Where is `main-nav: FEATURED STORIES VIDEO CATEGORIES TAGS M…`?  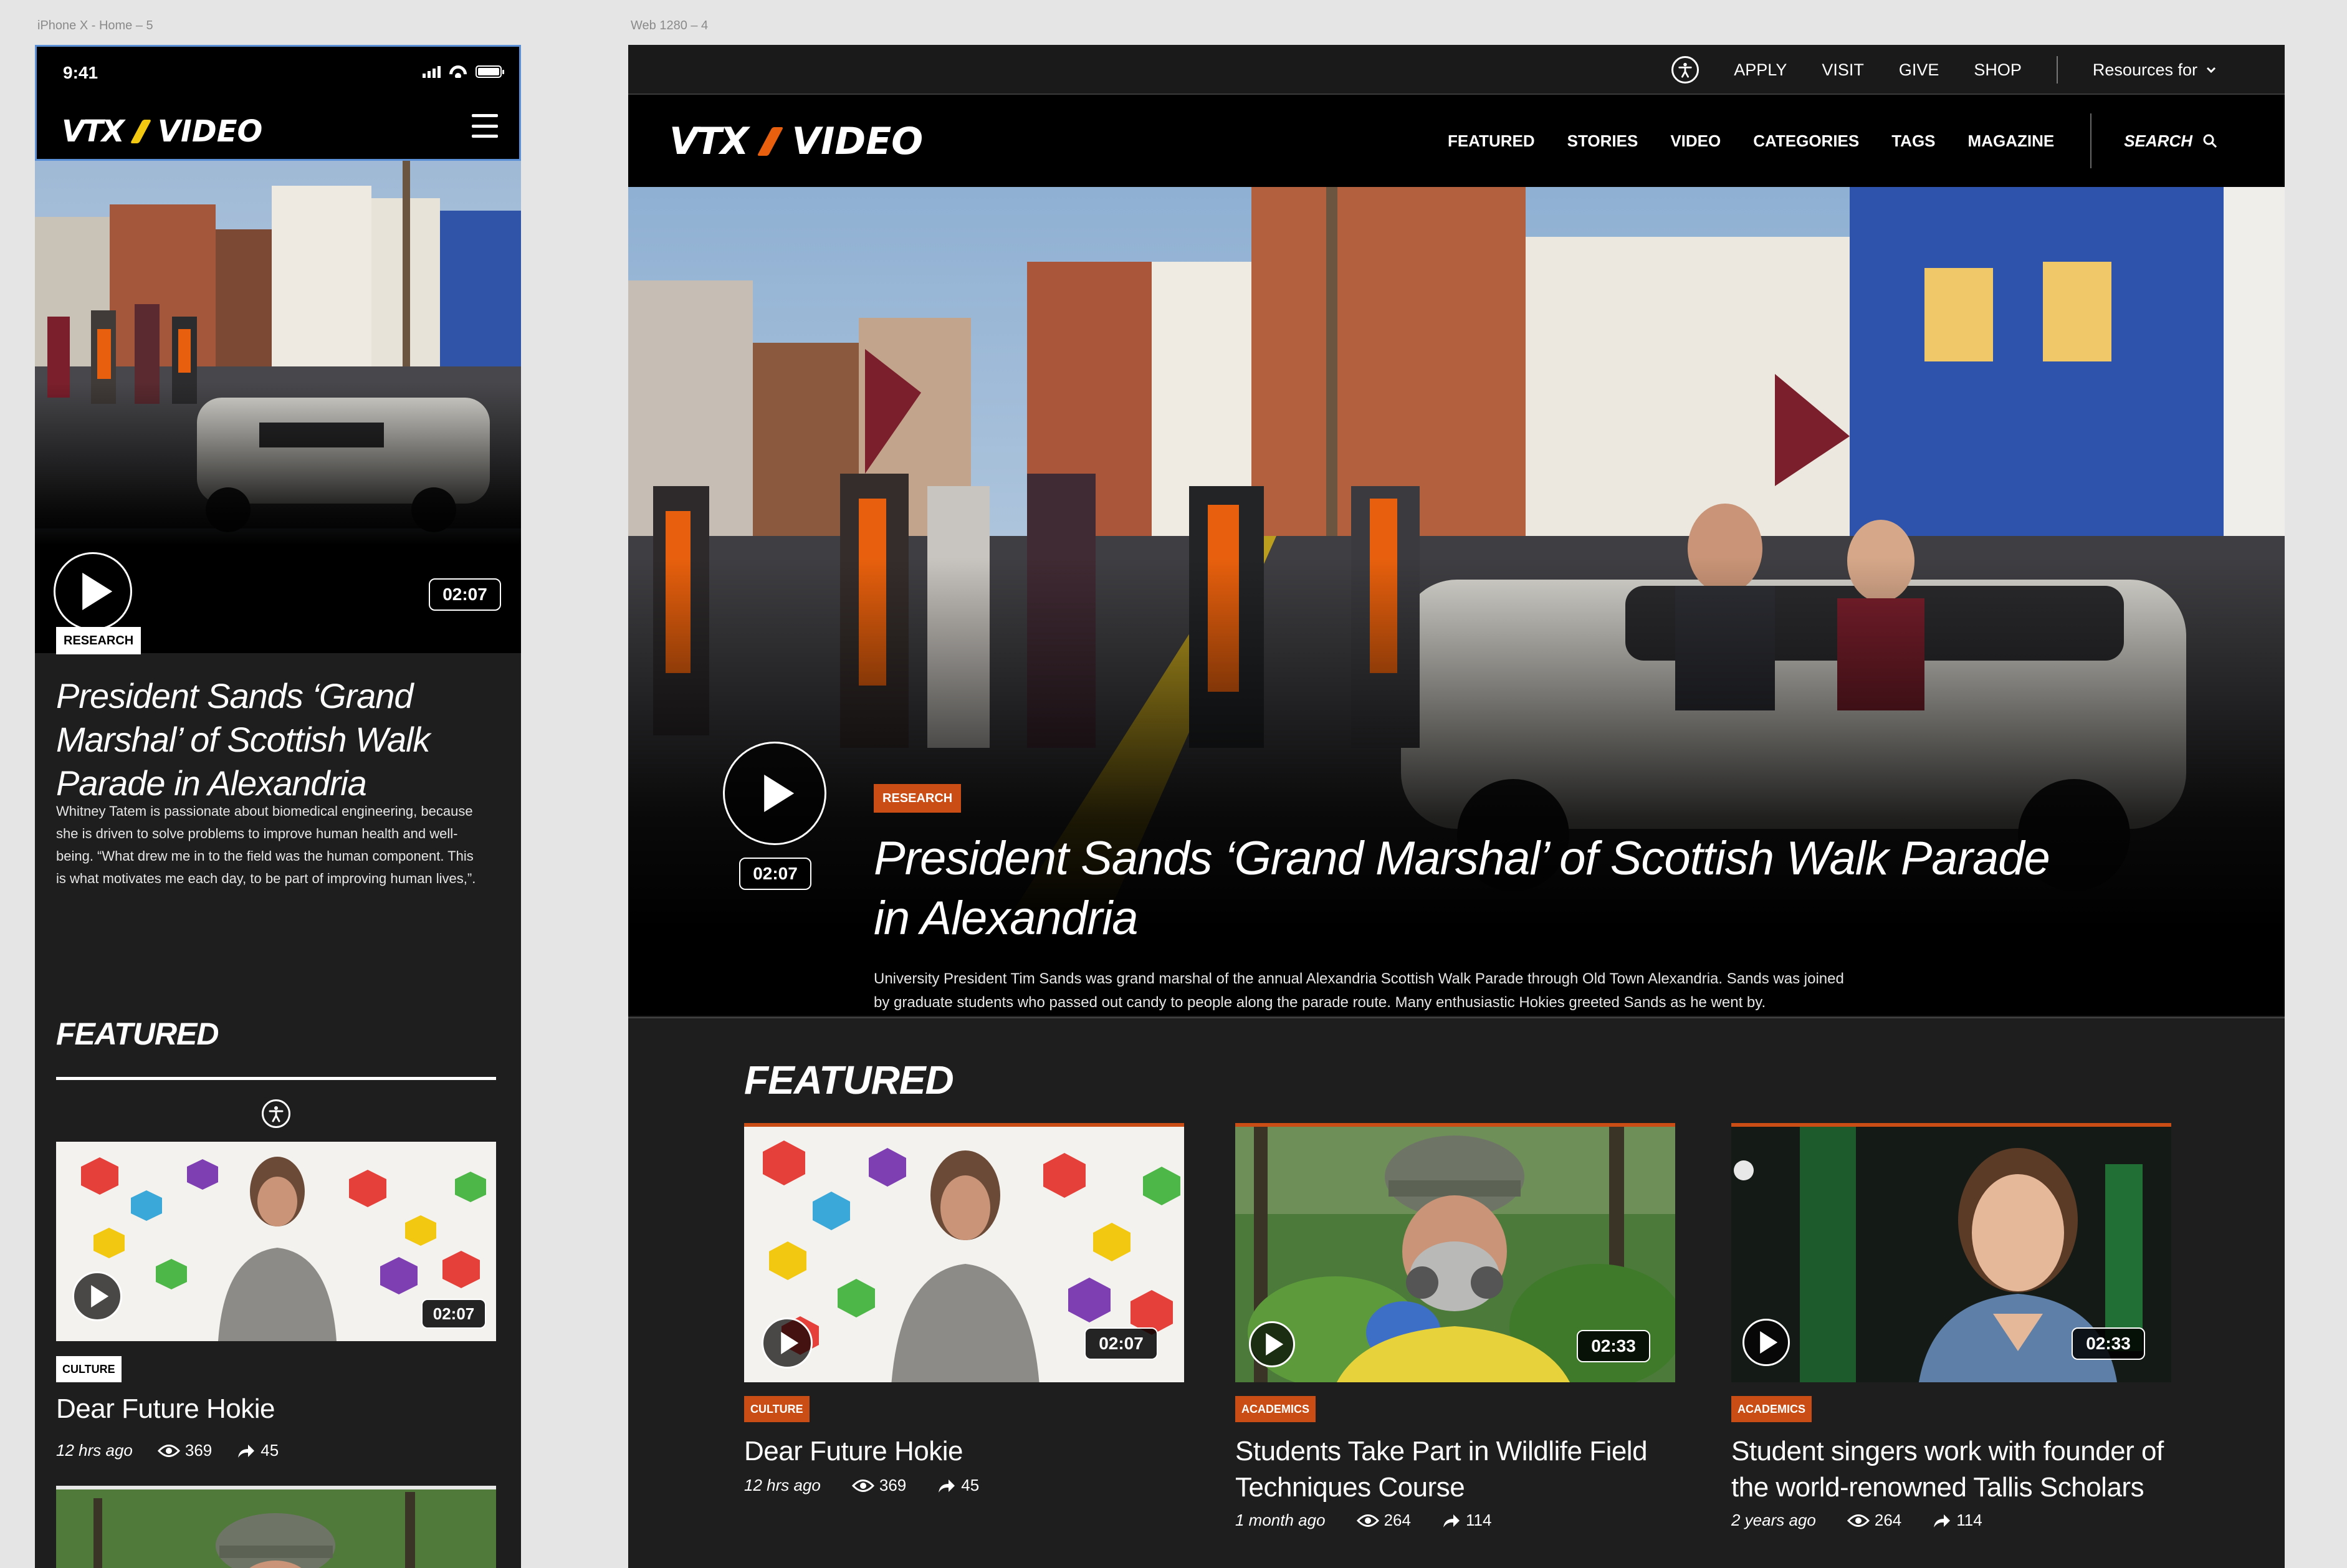
main-nav: FEATURED STORIES VIDEO CATEGORIES TAGS M… is located at coordinates (1832, 141).